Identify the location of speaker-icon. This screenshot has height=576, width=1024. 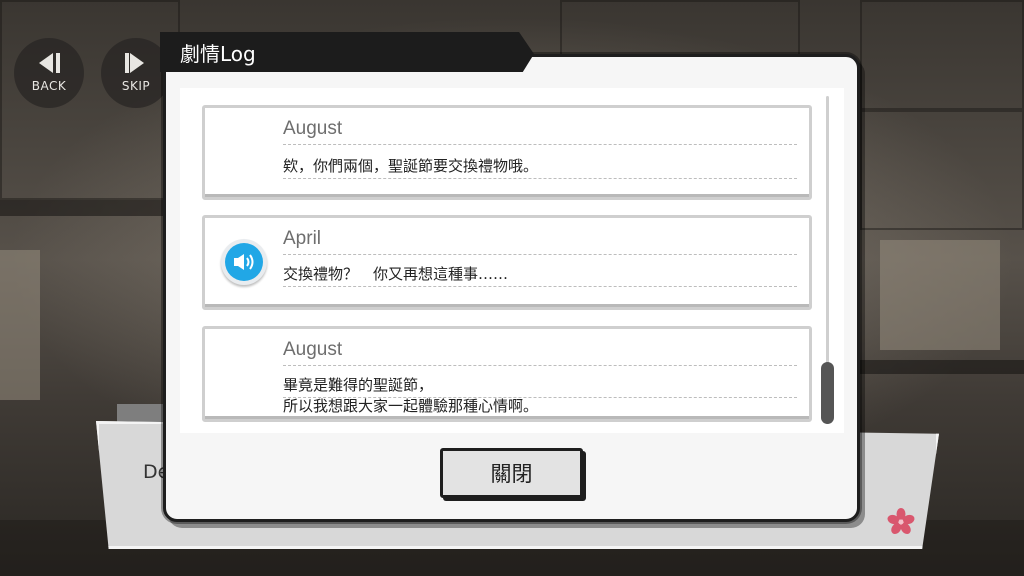
(244, 262).